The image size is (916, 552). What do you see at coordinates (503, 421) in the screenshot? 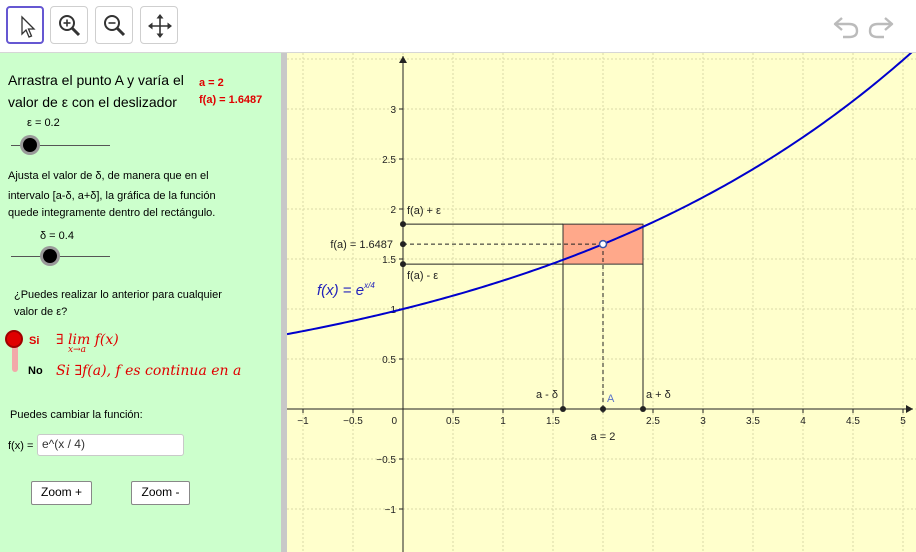
I see `x-tick-label: 1` at bounding box center [503, 421].